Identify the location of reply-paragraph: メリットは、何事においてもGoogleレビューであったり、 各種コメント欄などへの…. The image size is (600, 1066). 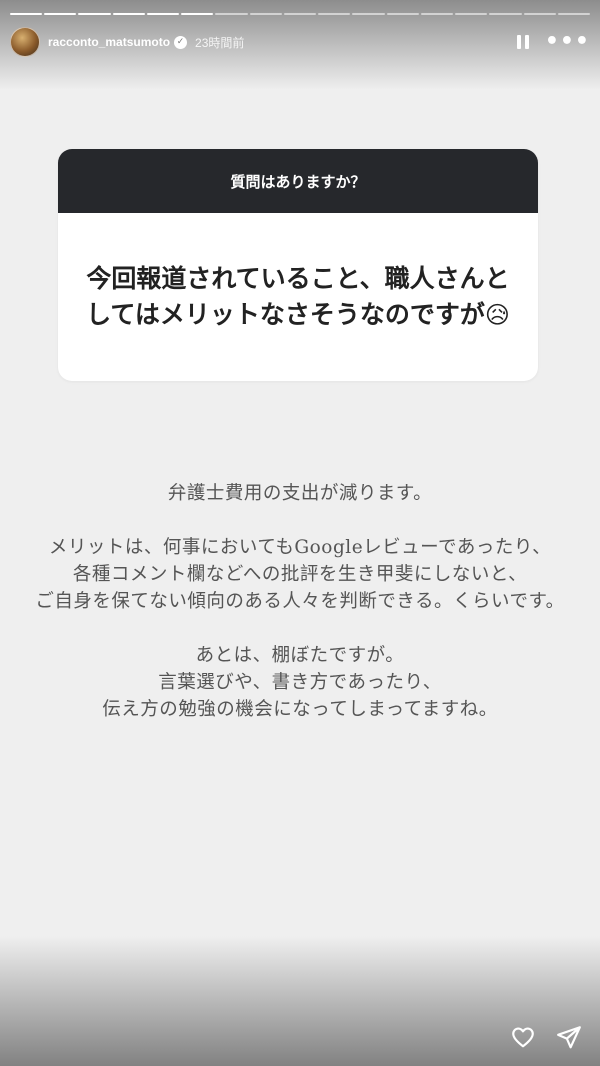
(300, 574).